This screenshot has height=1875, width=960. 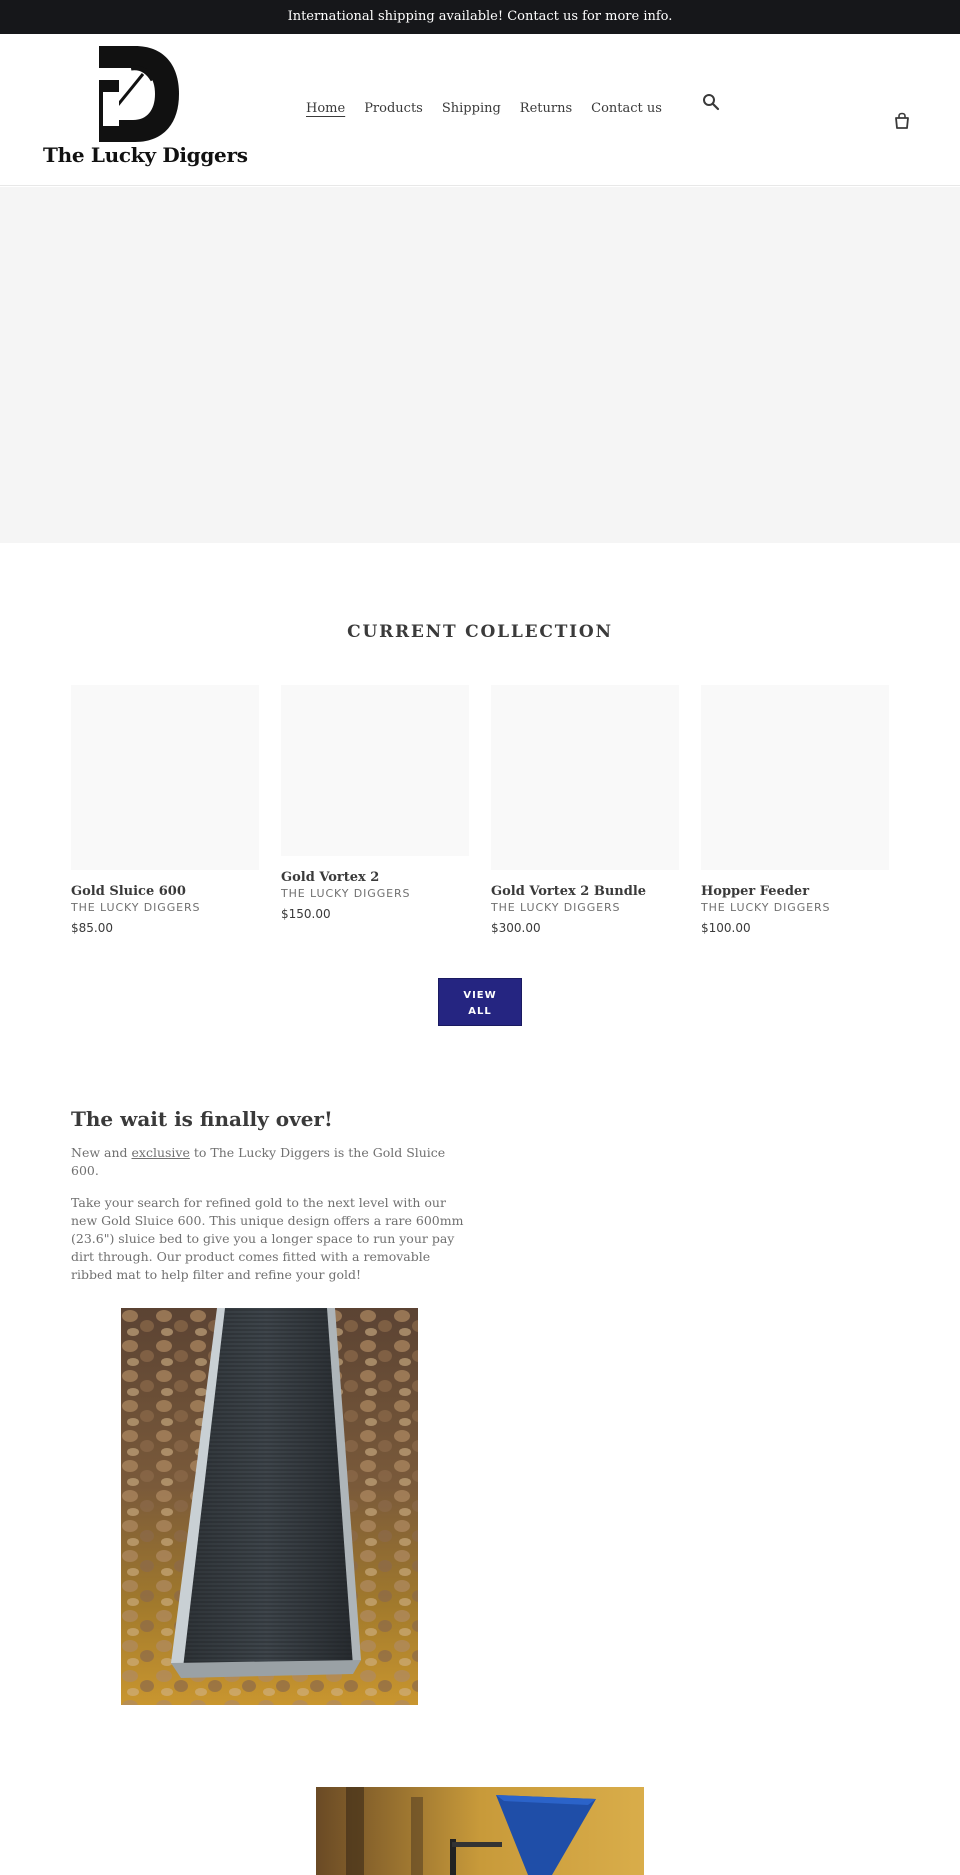 What do you see at coordinates (101, 1152) in the screenshot?
I see `feature-intro-before: New and` at bounding box center [101, 1152].